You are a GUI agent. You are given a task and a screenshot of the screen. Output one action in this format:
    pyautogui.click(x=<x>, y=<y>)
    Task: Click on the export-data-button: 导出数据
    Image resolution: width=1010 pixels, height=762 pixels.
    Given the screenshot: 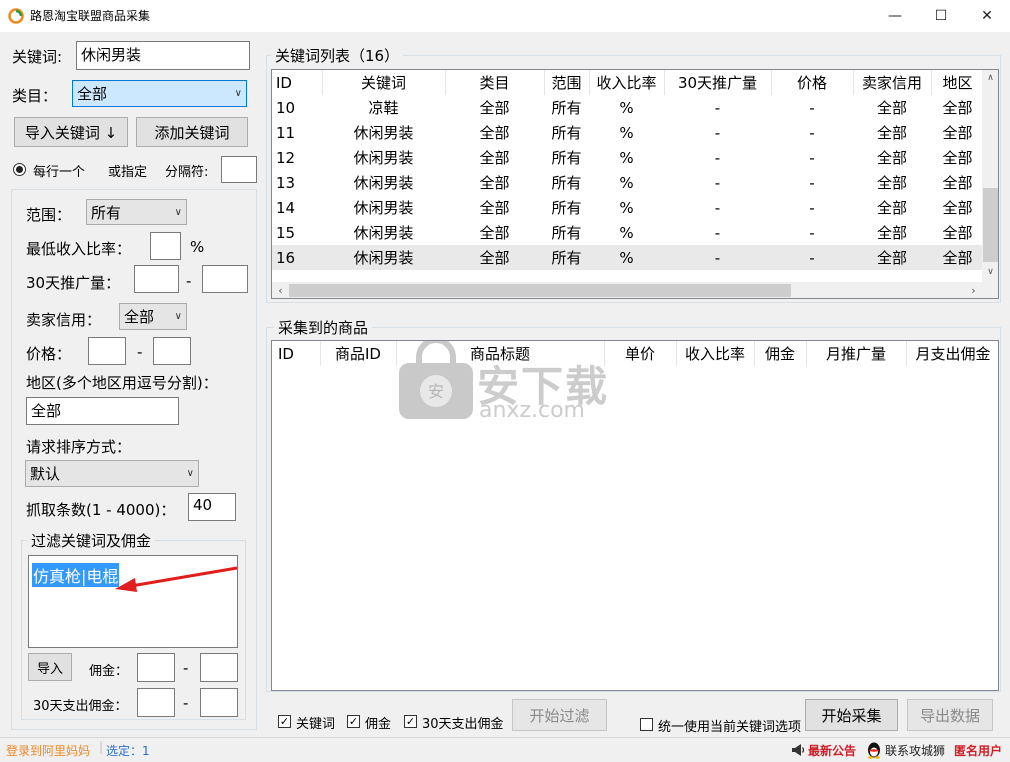 What is the action you would take?
    pyautogui.click(x=950, y=715)
    